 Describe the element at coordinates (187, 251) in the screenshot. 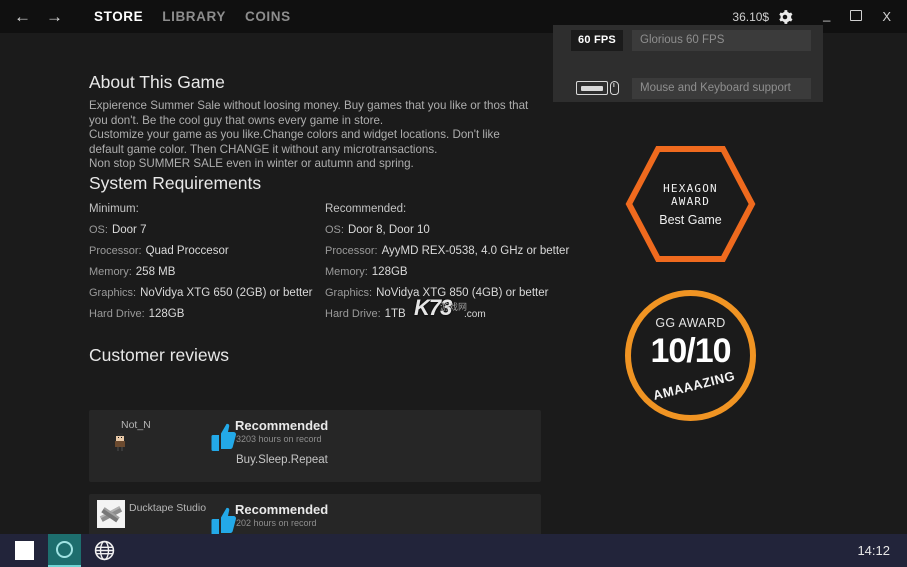

I see `minimum-processor-value: Quad Proccesor` at that location.